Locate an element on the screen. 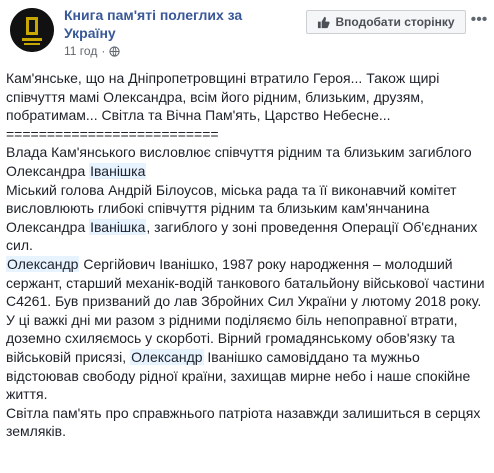 The height and width of the screenshot is (473, 494). post-meta: 11 год · is located at coordinates (92, 51).